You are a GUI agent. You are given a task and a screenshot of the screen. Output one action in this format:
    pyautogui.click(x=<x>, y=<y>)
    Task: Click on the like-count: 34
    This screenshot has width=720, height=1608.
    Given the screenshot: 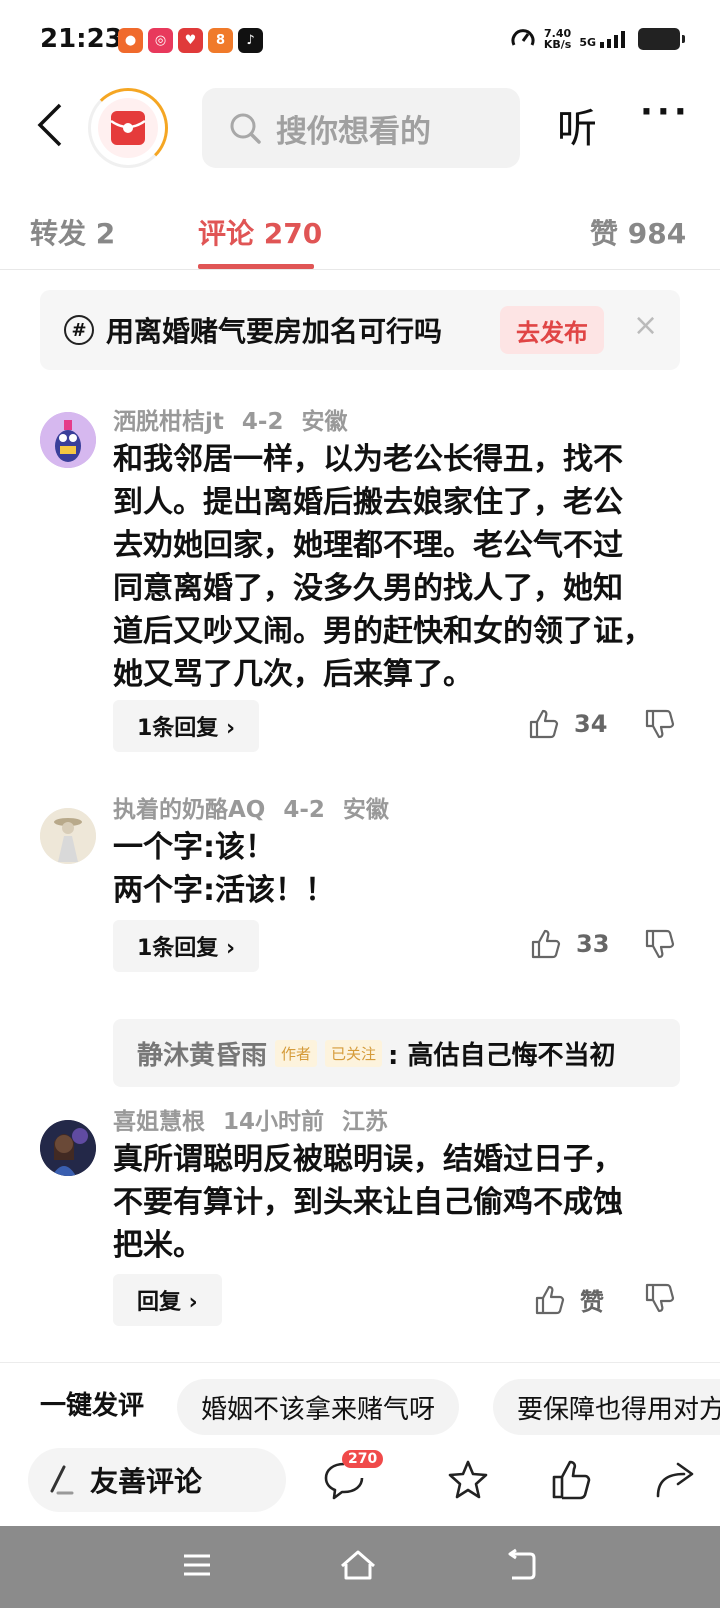 What is the action you would take?
    pyautogui.click(x=591, y=724)
    